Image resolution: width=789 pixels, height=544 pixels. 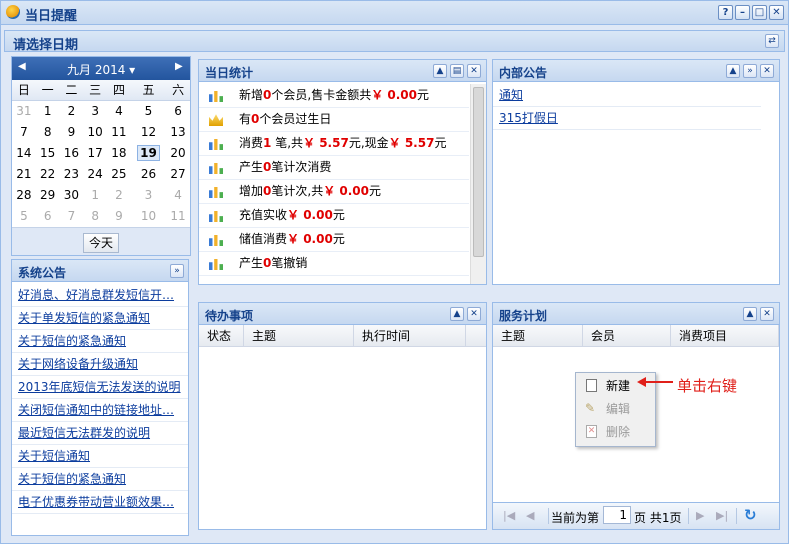 I want to click on calendar-day: 14, so click(x=24, y=152).